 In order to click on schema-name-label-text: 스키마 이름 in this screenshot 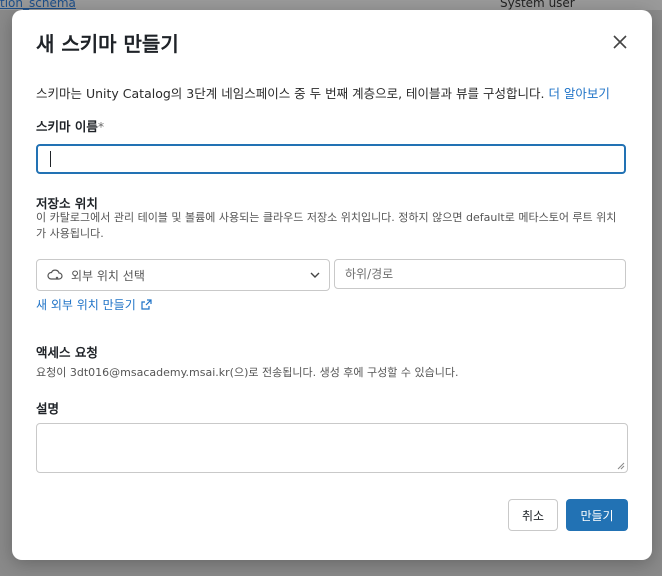, I will do `click(67, 126)`.